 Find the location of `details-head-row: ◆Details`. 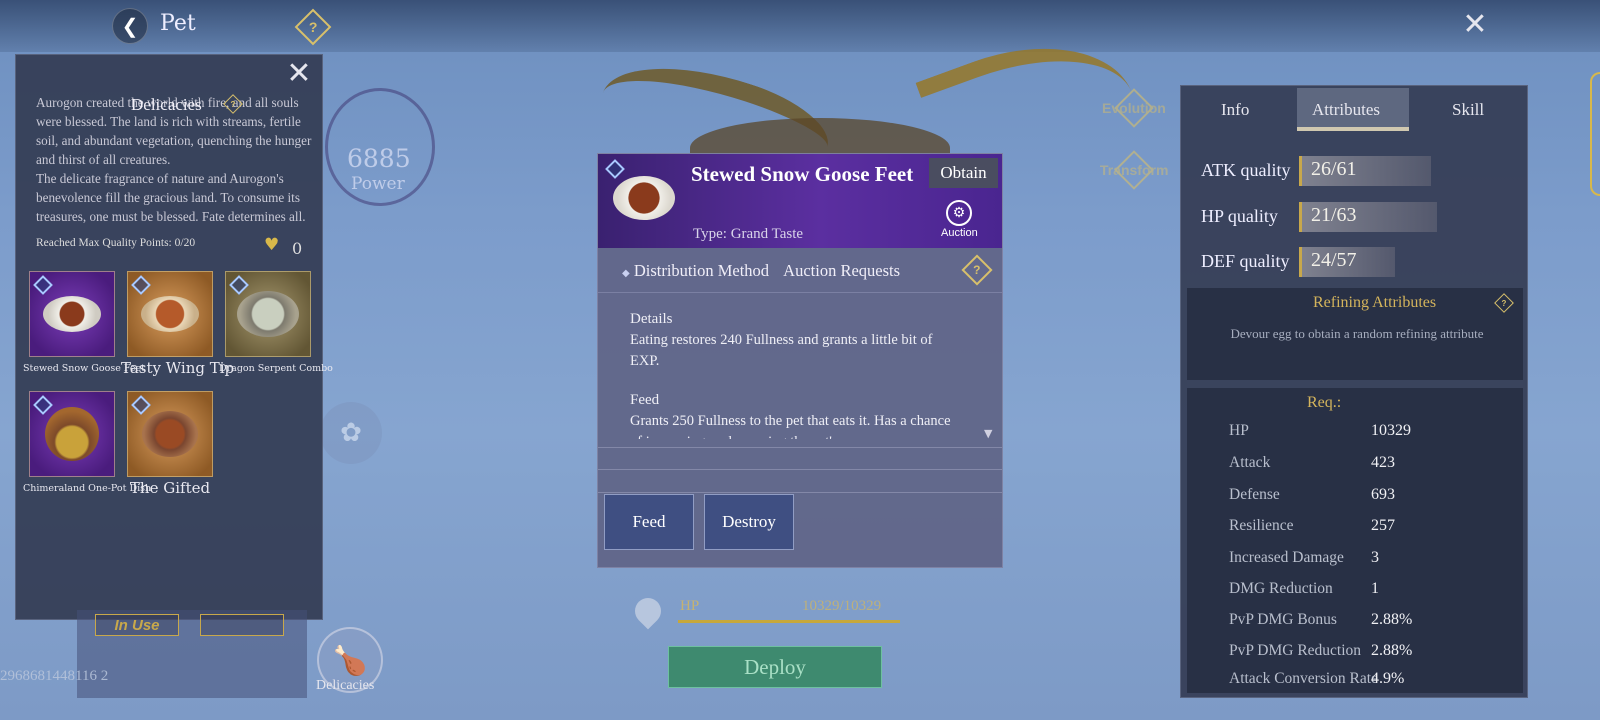

details-head-row: ◆Details is located at coordinates (795, 319).